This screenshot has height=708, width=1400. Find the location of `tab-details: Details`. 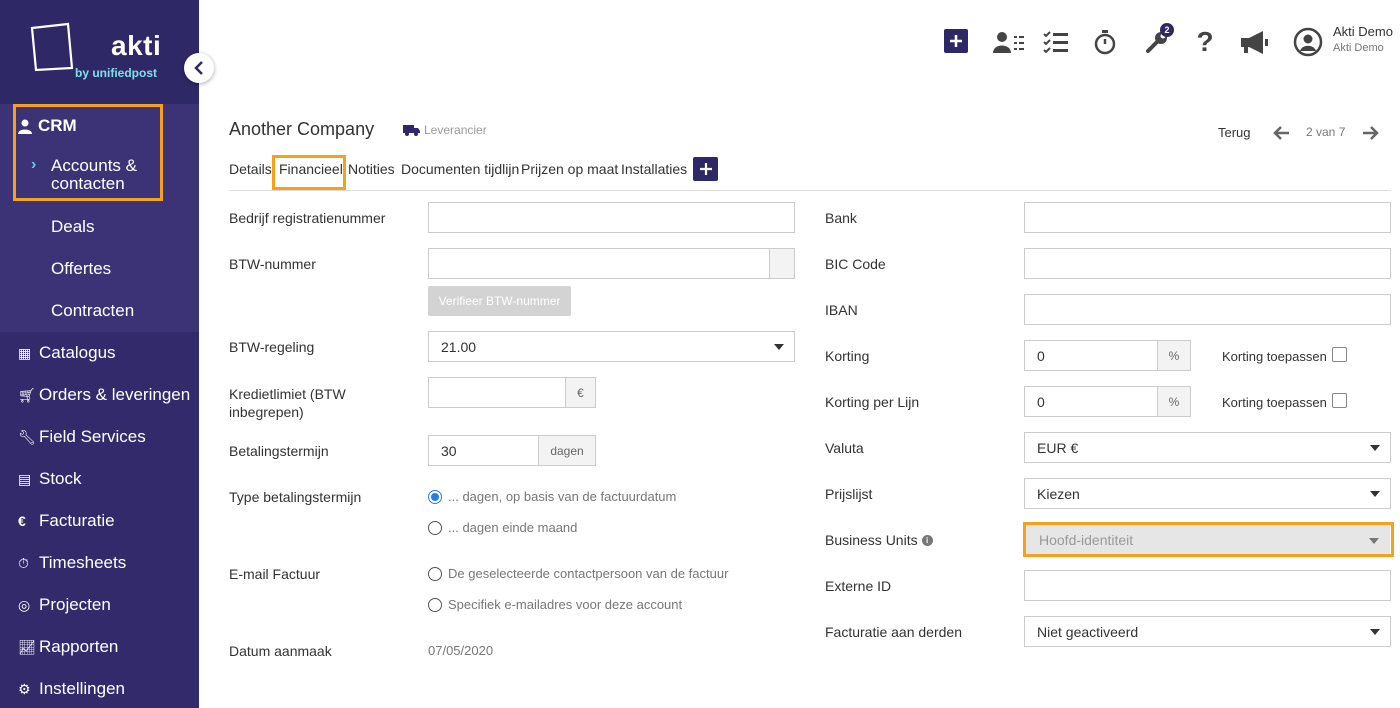

tab-details: Details is located at coordinates (250, 169).